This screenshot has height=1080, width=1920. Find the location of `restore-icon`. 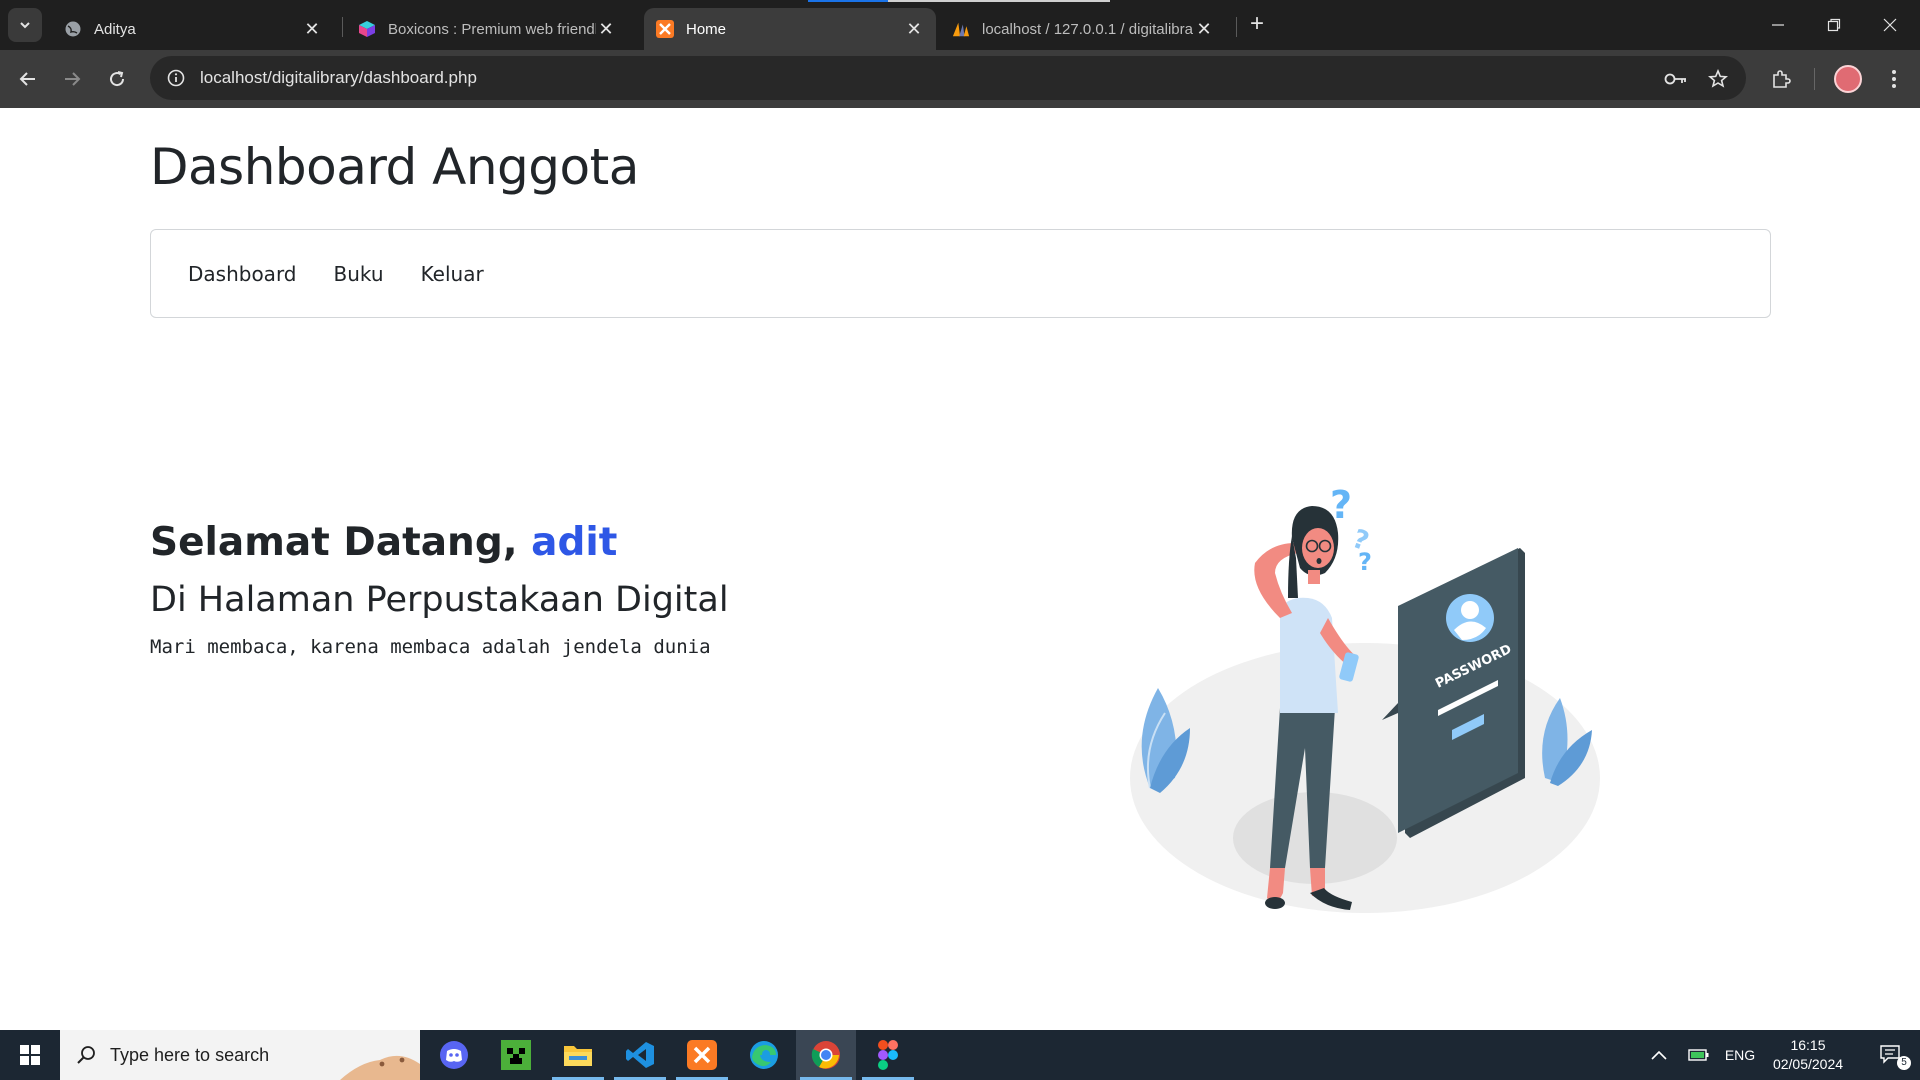

restore-icon is located at coordinates (1834, 25).